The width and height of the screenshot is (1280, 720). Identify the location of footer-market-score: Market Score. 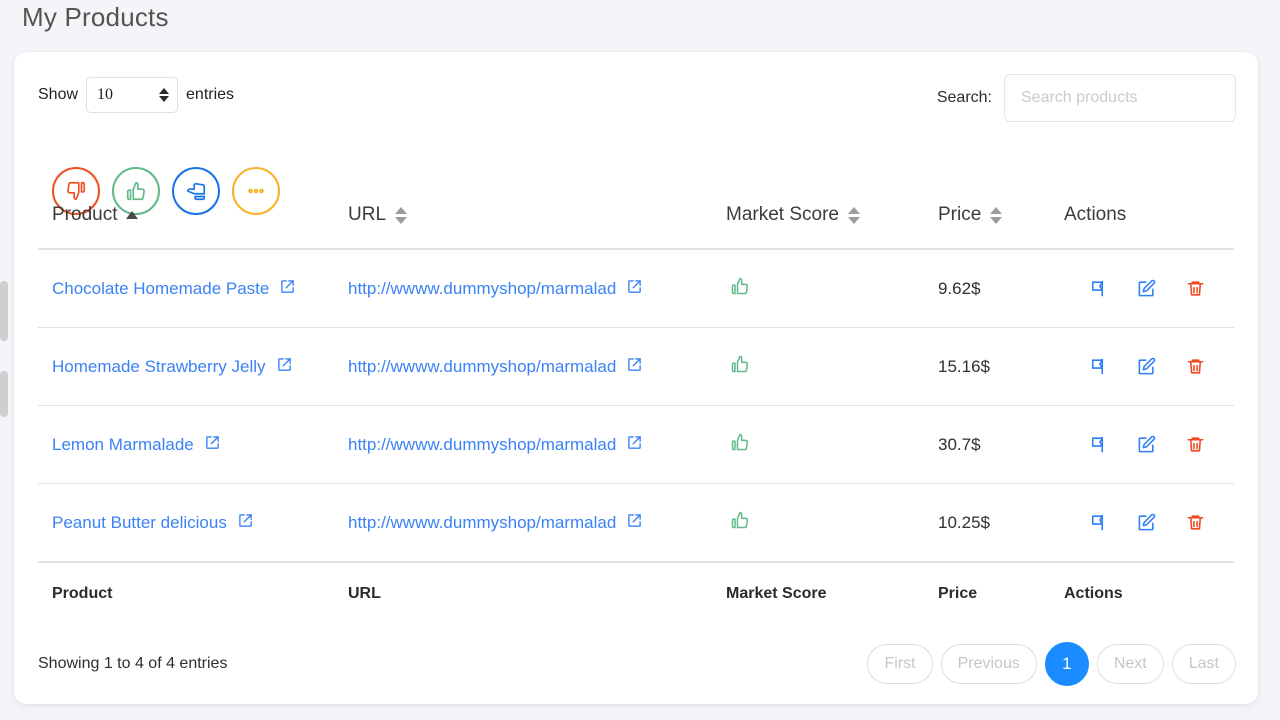
(776, 593).